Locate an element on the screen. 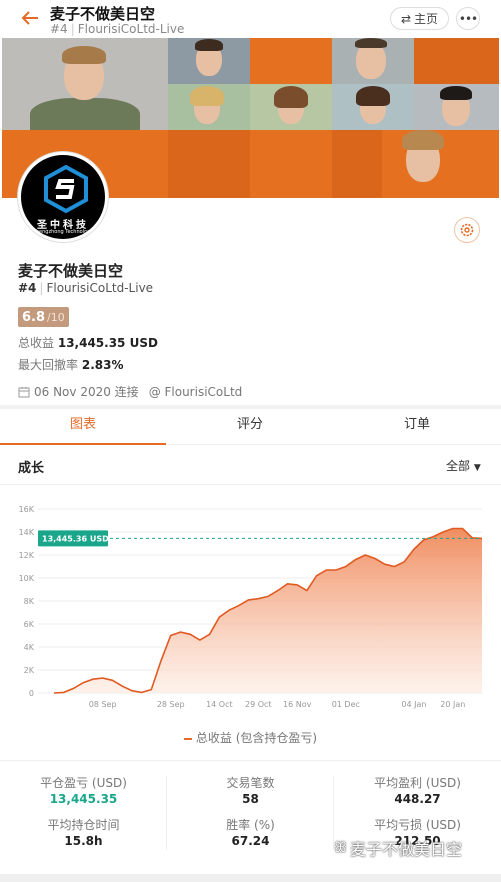 The height and width of the screenshot is (882, 501). stat-value: 448.27 is located at coordinates (417, 799).